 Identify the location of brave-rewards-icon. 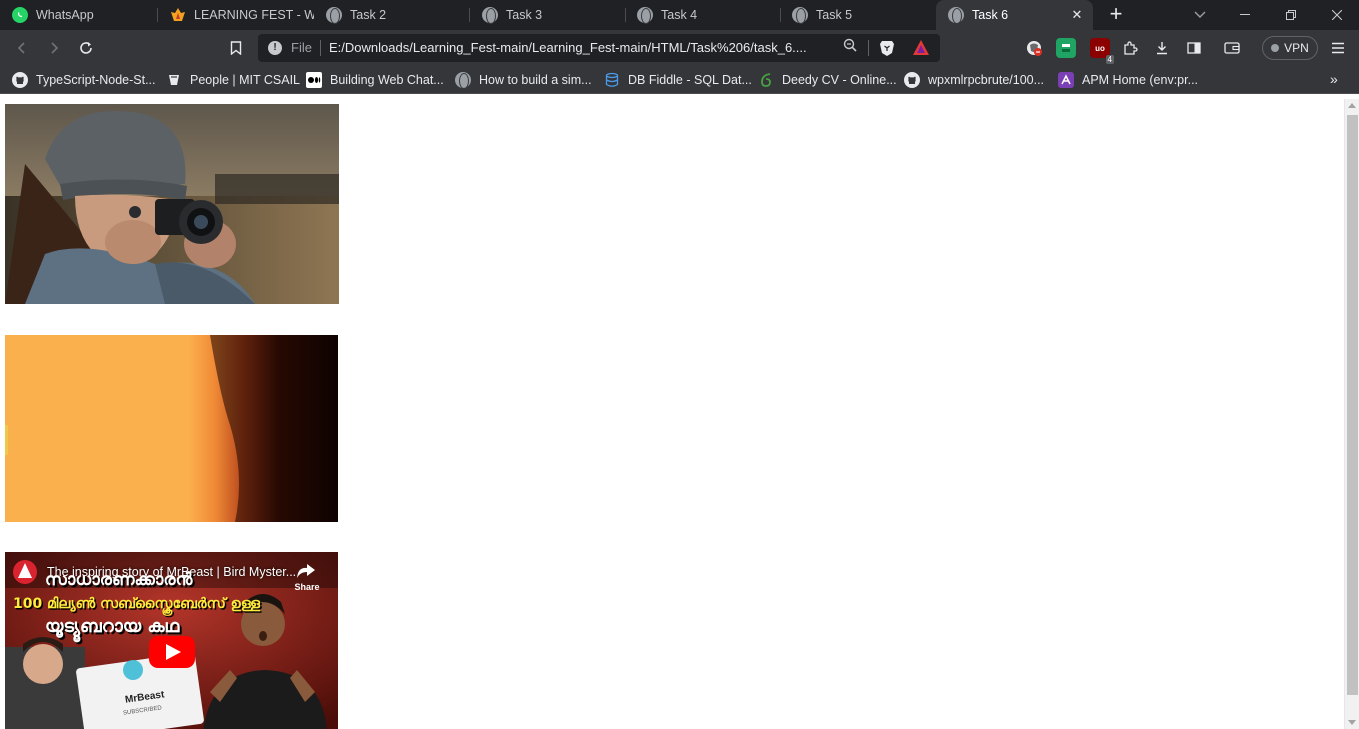
(921, 48).